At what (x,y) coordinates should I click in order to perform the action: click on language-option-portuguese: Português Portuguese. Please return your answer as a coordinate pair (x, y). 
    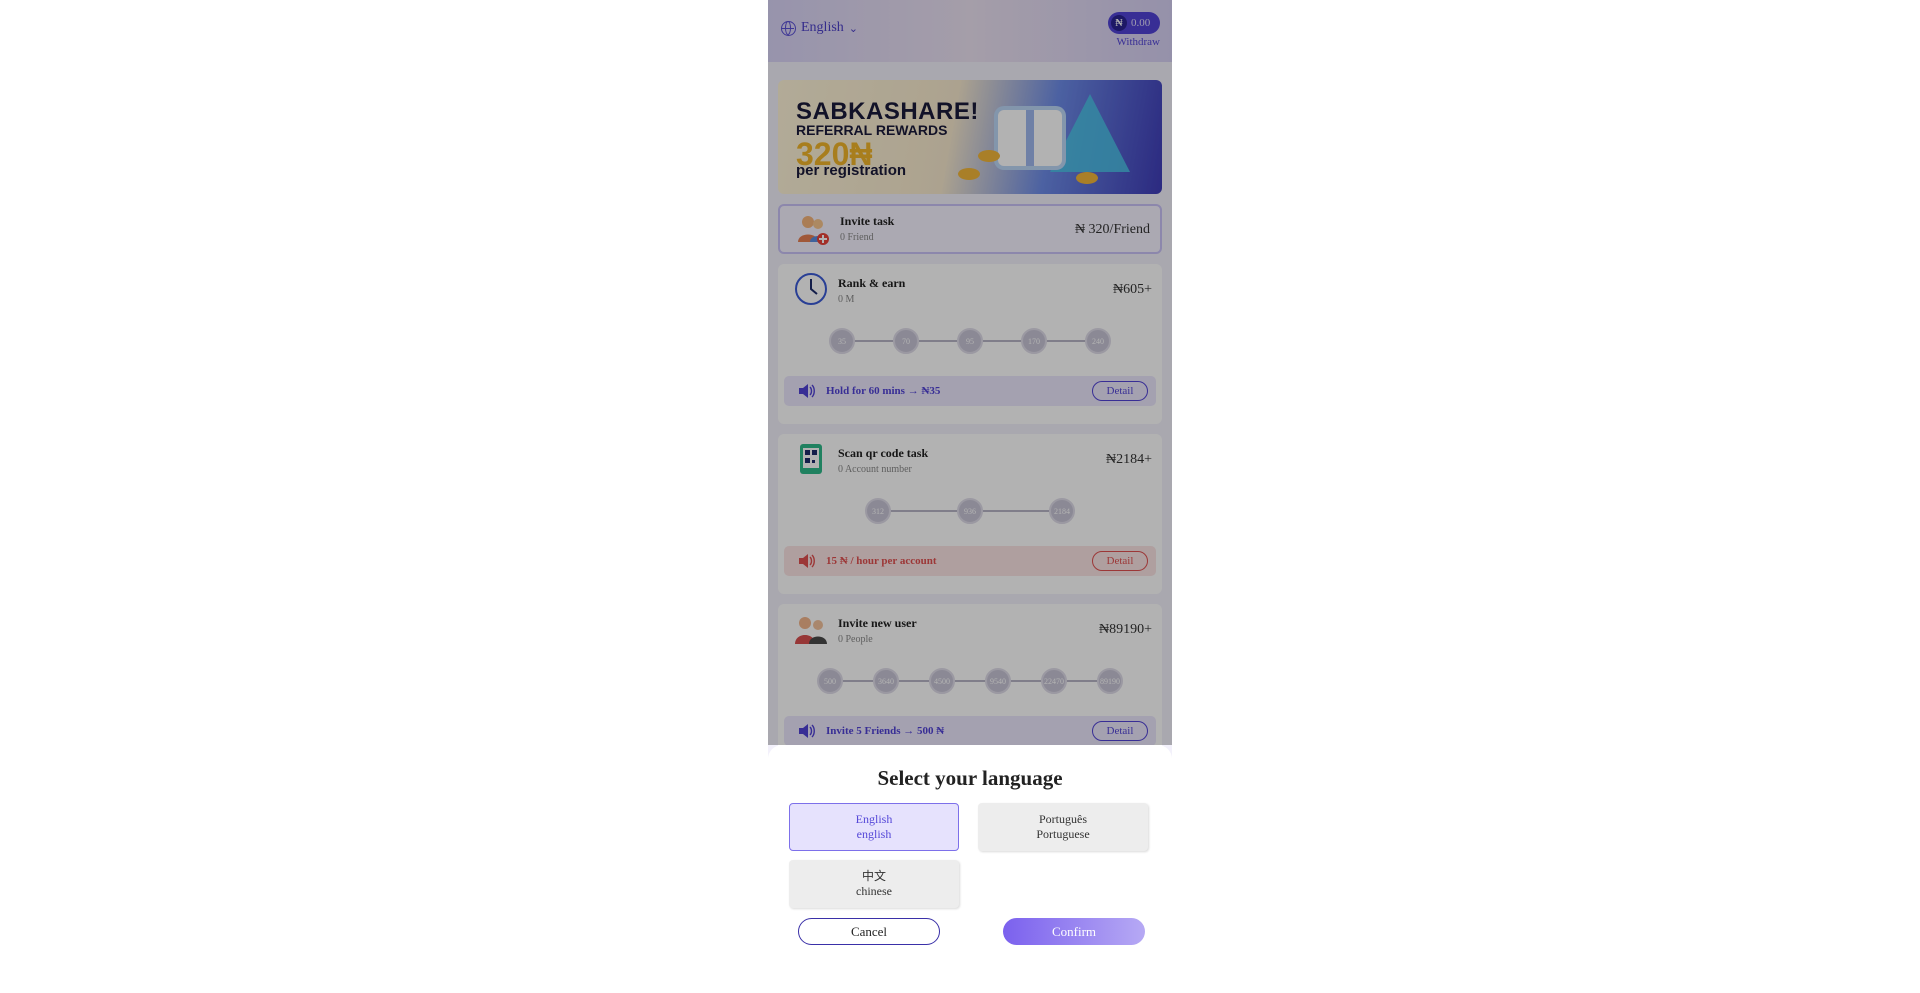
    Looking at the image, I should click on (1063, 827).